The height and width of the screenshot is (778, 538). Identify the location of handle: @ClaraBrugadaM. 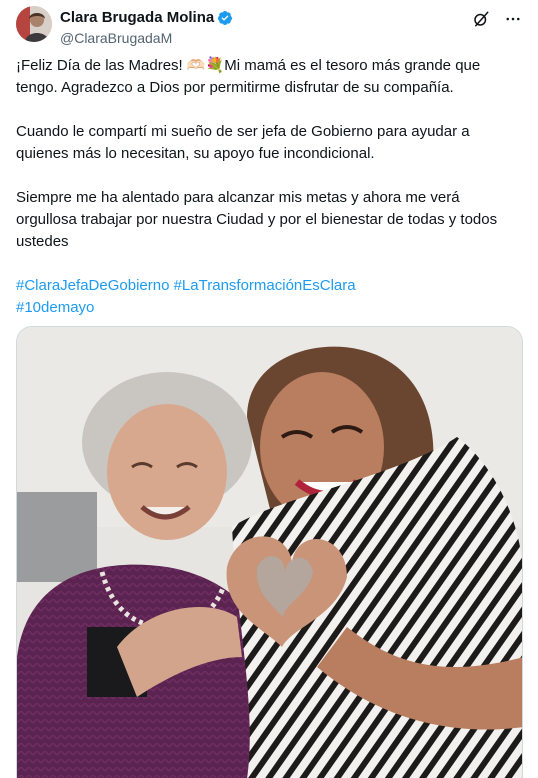
(146, 38).